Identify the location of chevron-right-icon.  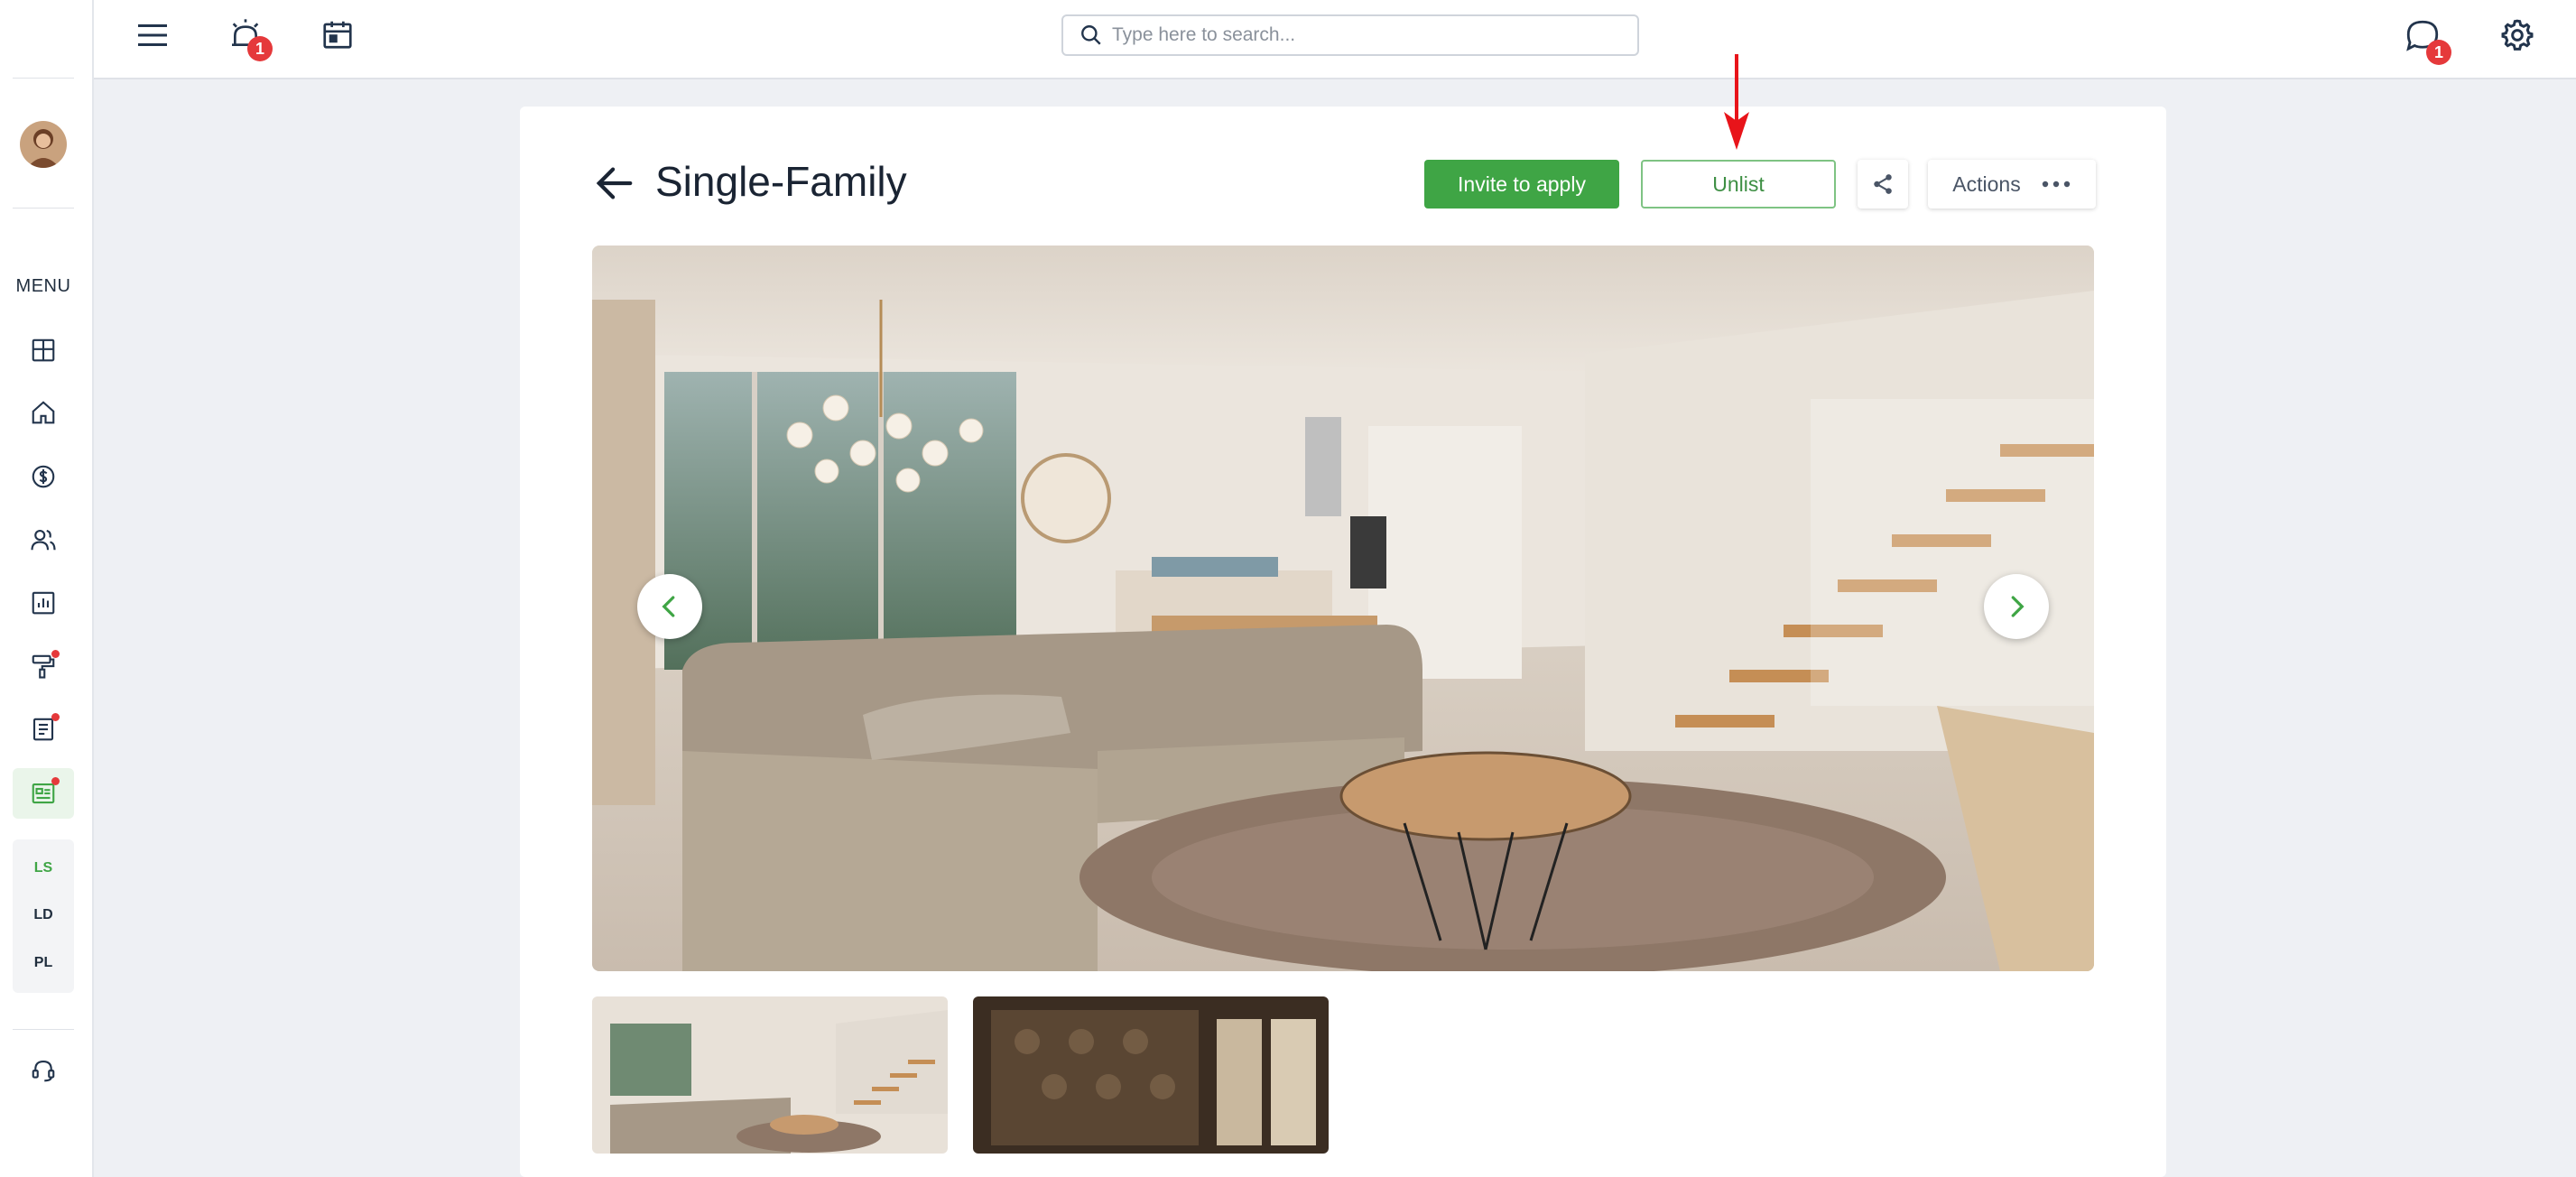
(2018, 606).